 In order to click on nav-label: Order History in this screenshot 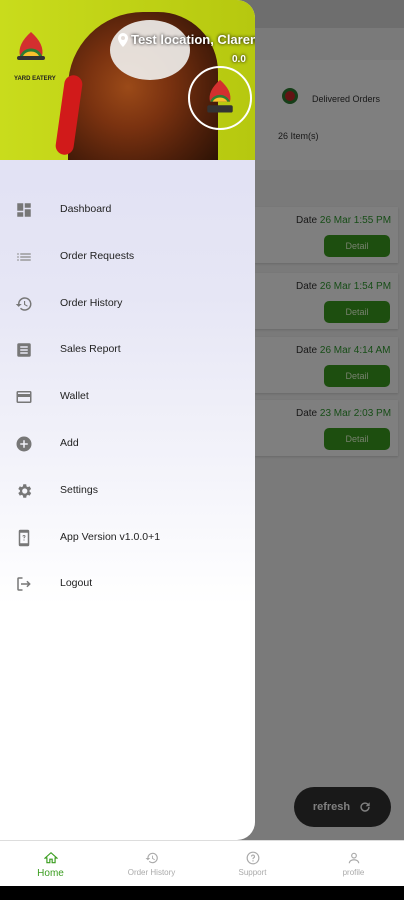, I will do `click(151, 872)`.